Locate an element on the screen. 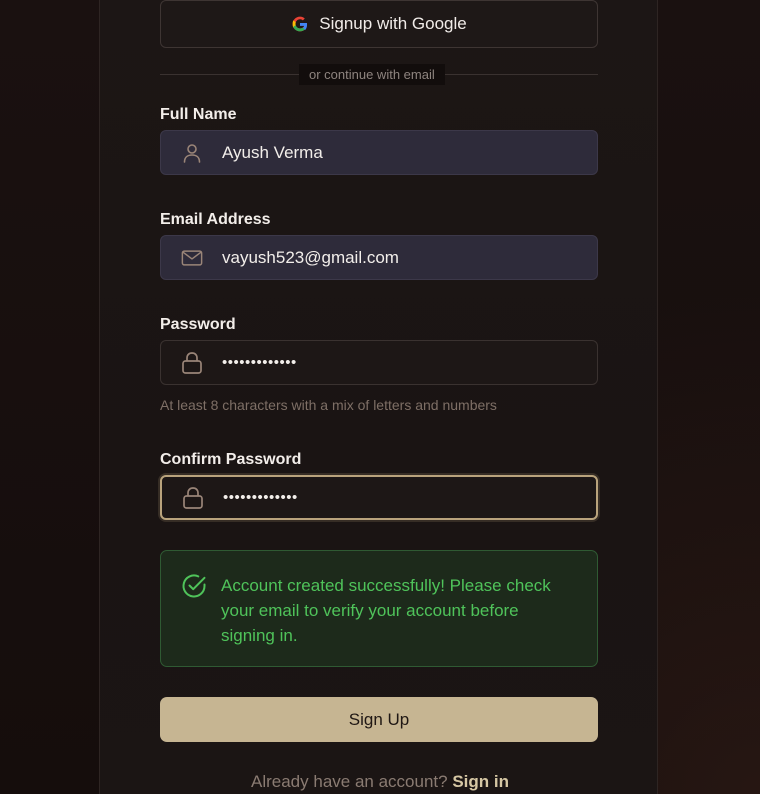  sign-in-link: Sign in is located at coordinates (480, 781).